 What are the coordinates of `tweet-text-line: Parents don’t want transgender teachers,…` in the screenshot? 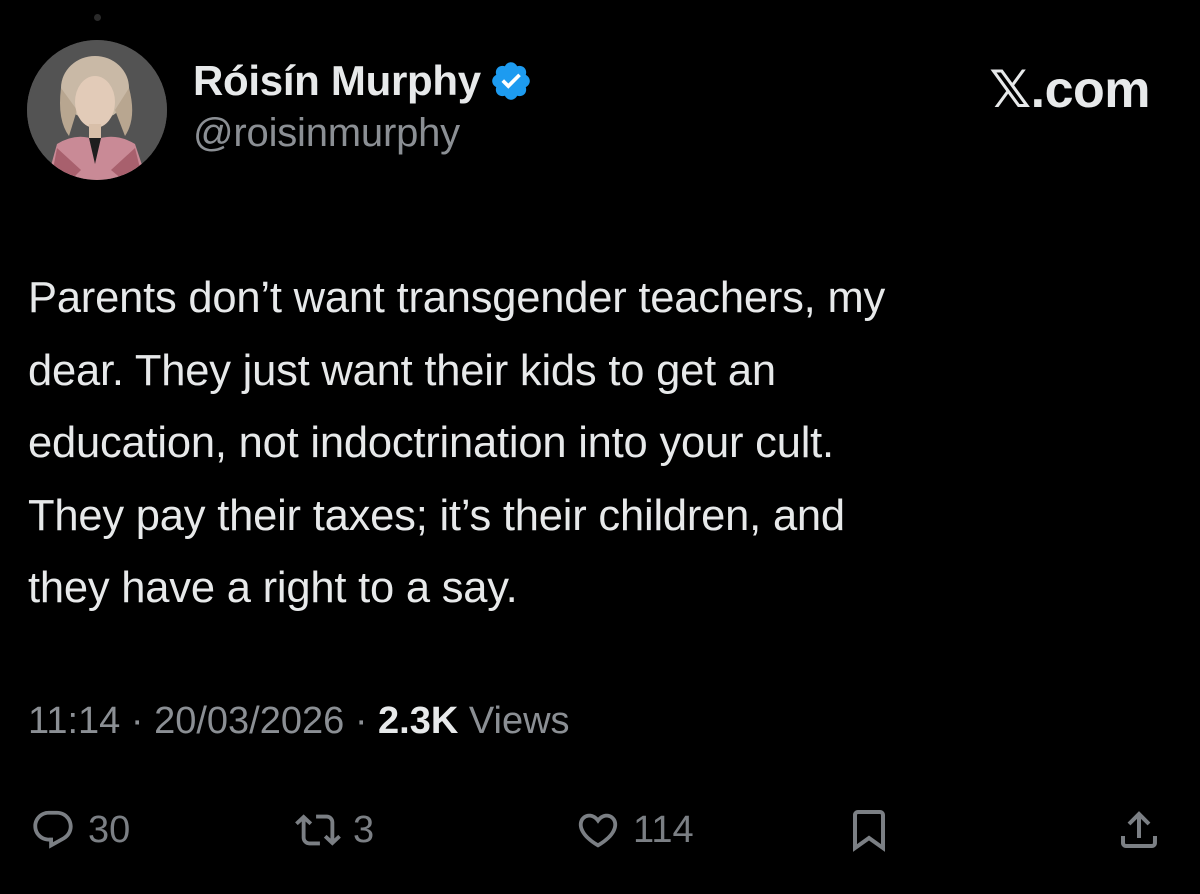 It's located at (457, 298).